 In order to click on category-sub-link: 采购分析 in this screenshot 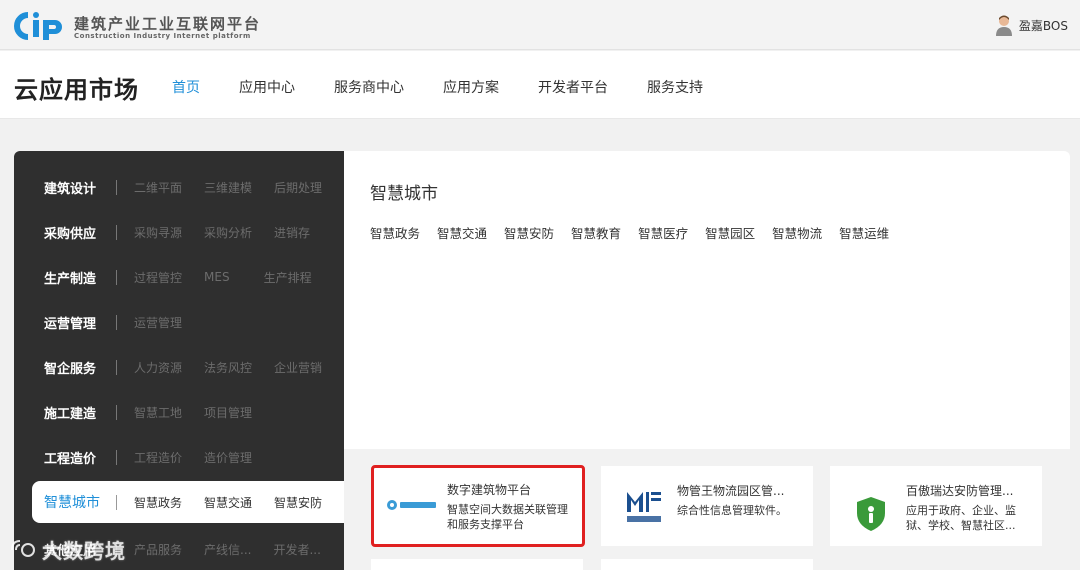, I will do `click(228, 232)`.